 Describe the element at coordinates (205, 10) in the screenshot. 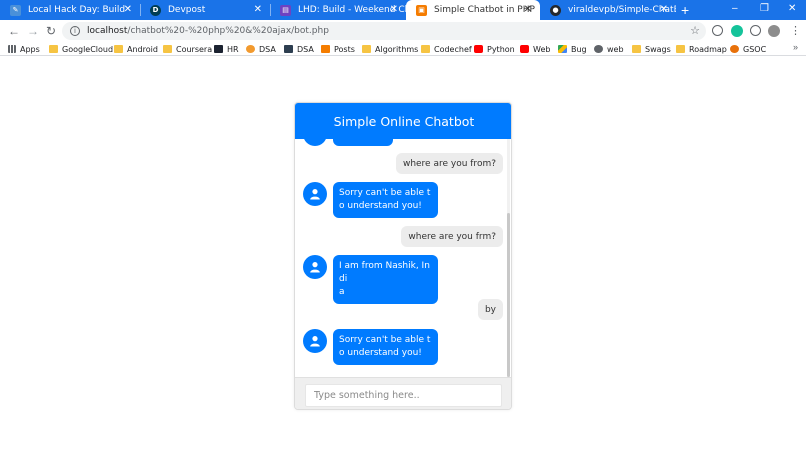

I see `tab-devpost: D Devpost ✕` at that location.